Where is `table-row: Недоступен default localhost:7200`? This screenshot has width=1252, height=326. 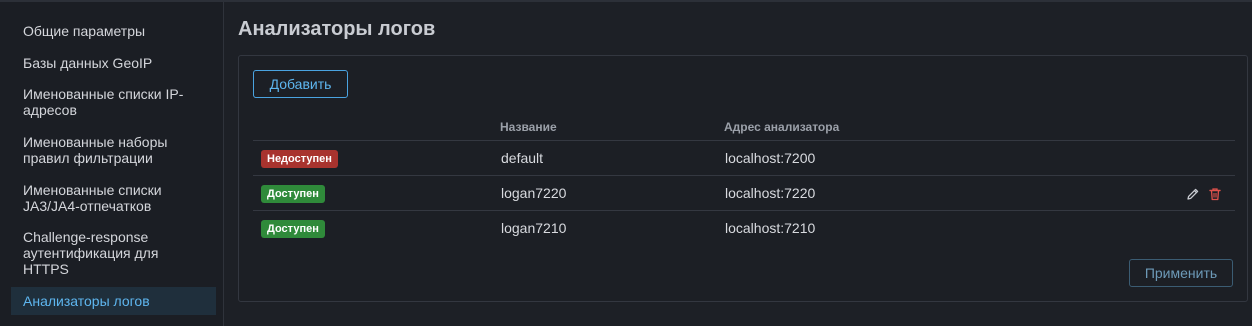
table-row: Недоступен default localhost:7200 is located at coordinates (744, 158).